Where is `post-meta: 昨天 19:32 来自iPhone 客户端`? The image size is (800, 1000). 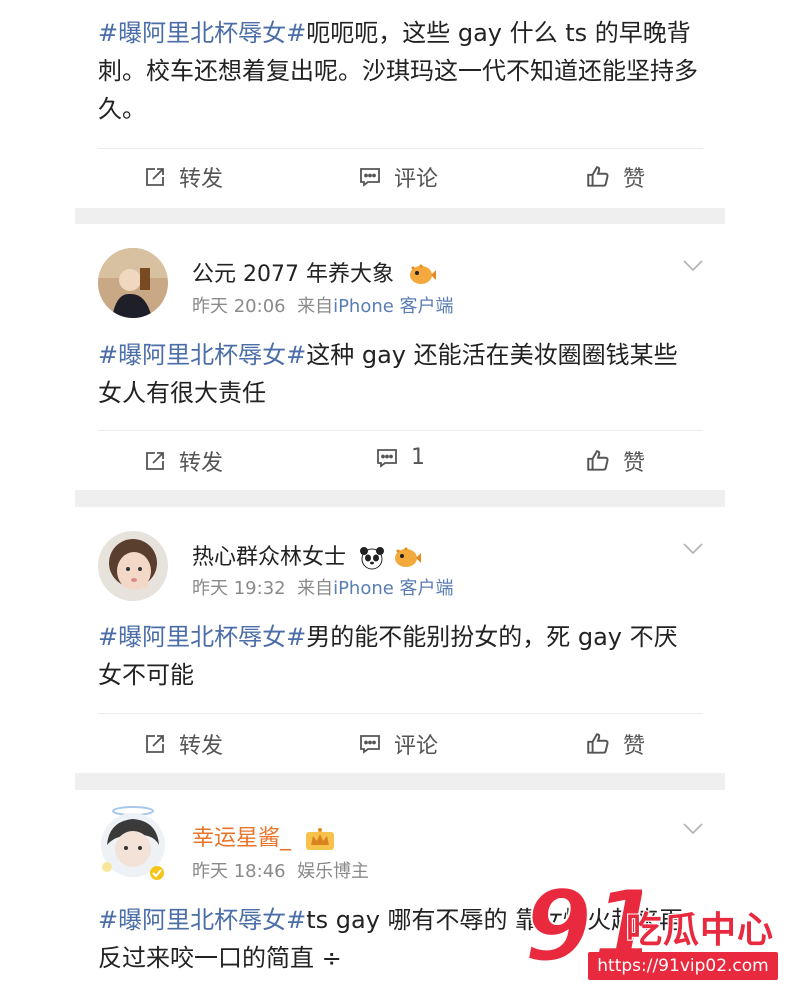
post-meta: 昨天 19:32 来自iPhone 客户端 is located at coordinates (323, 587).